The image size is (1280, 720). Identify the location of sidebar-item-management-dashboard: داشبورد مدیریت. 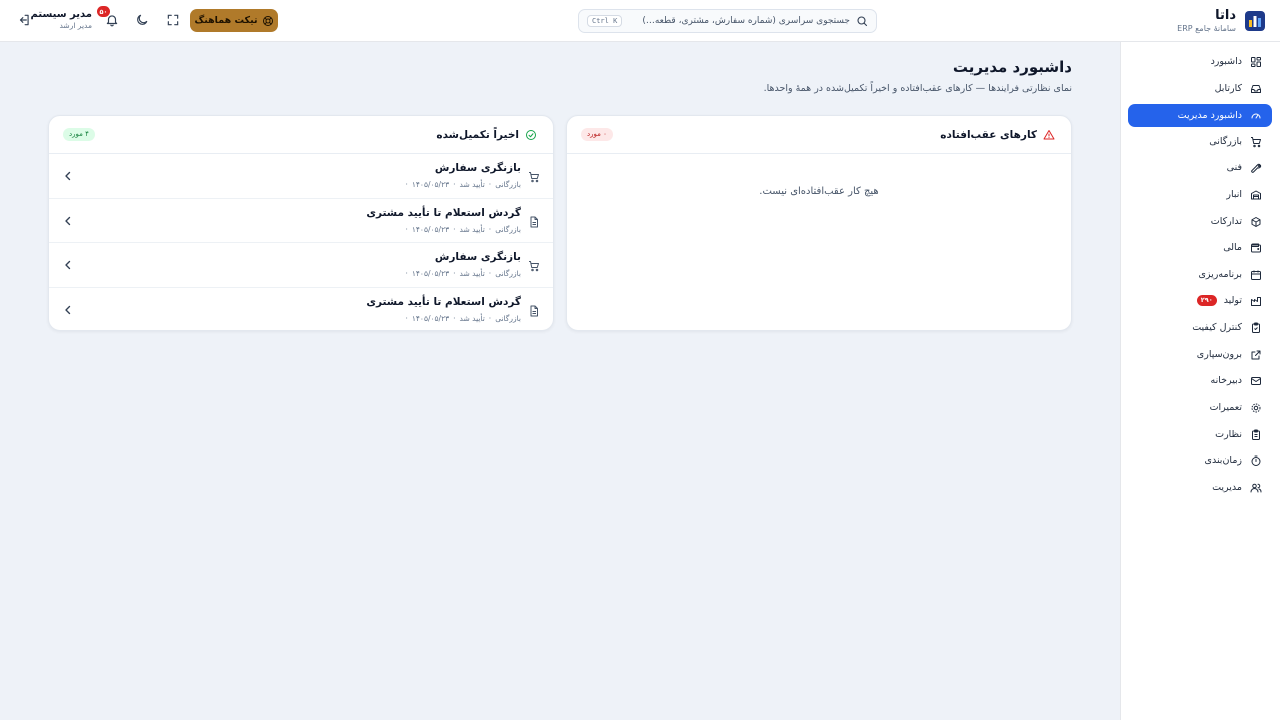
(1200, 115).